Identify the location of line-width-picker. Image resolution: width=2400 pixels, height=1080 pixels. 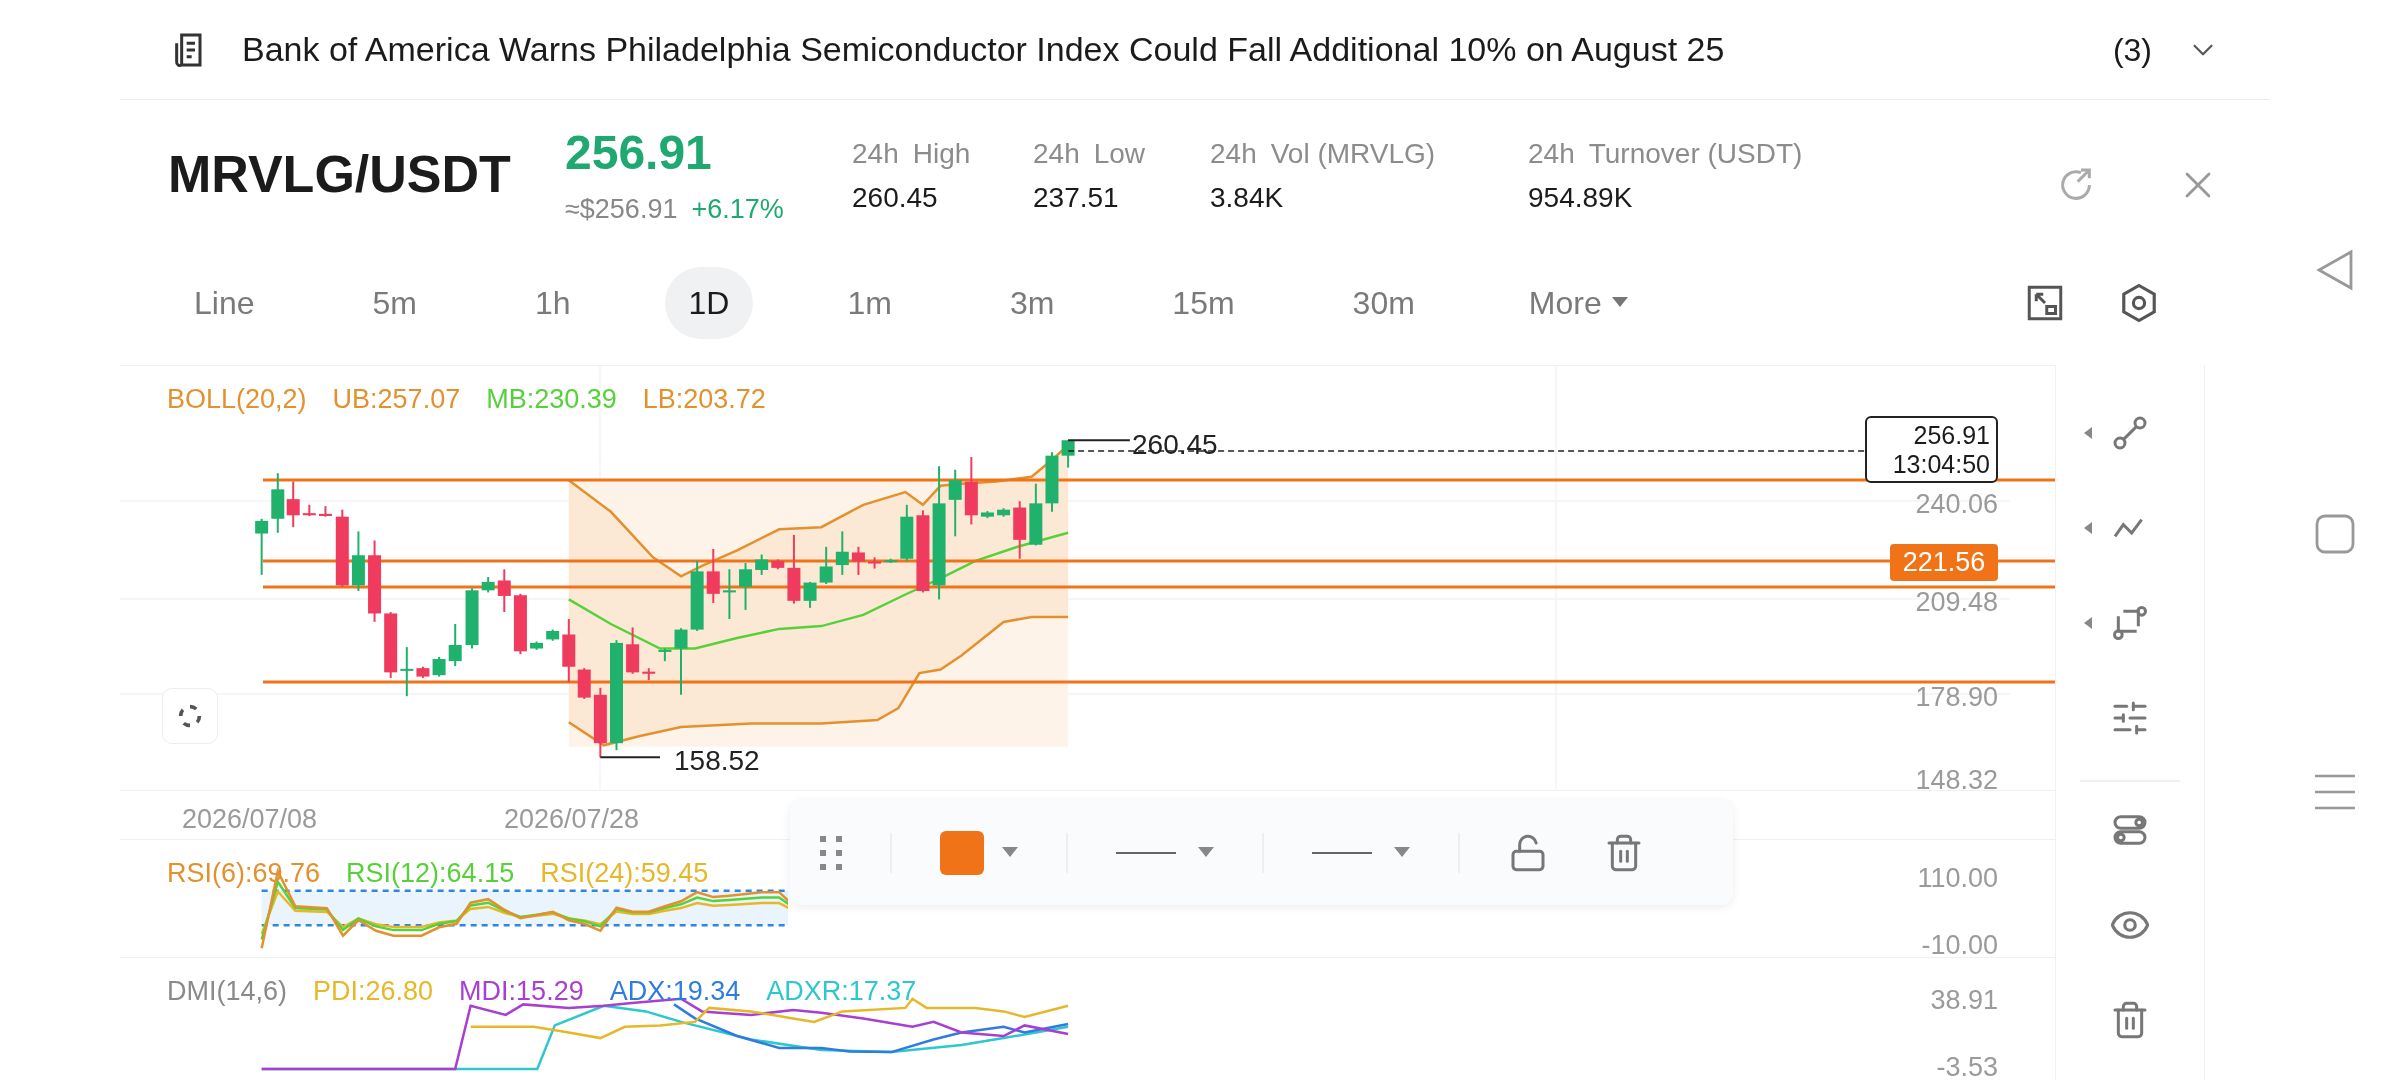
(1165, 852).